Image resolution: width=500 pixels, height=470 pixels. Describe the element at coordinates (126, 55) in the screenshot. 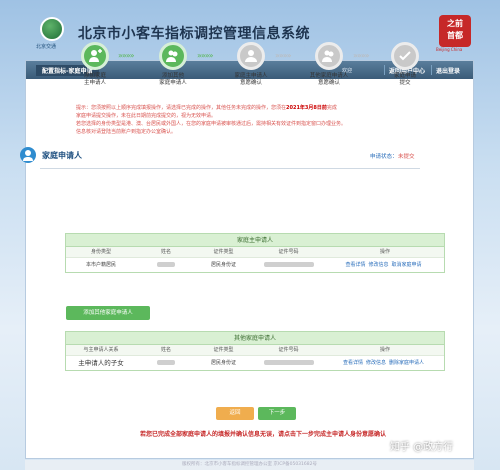

I see `arrow-1: »»»»` at that location.